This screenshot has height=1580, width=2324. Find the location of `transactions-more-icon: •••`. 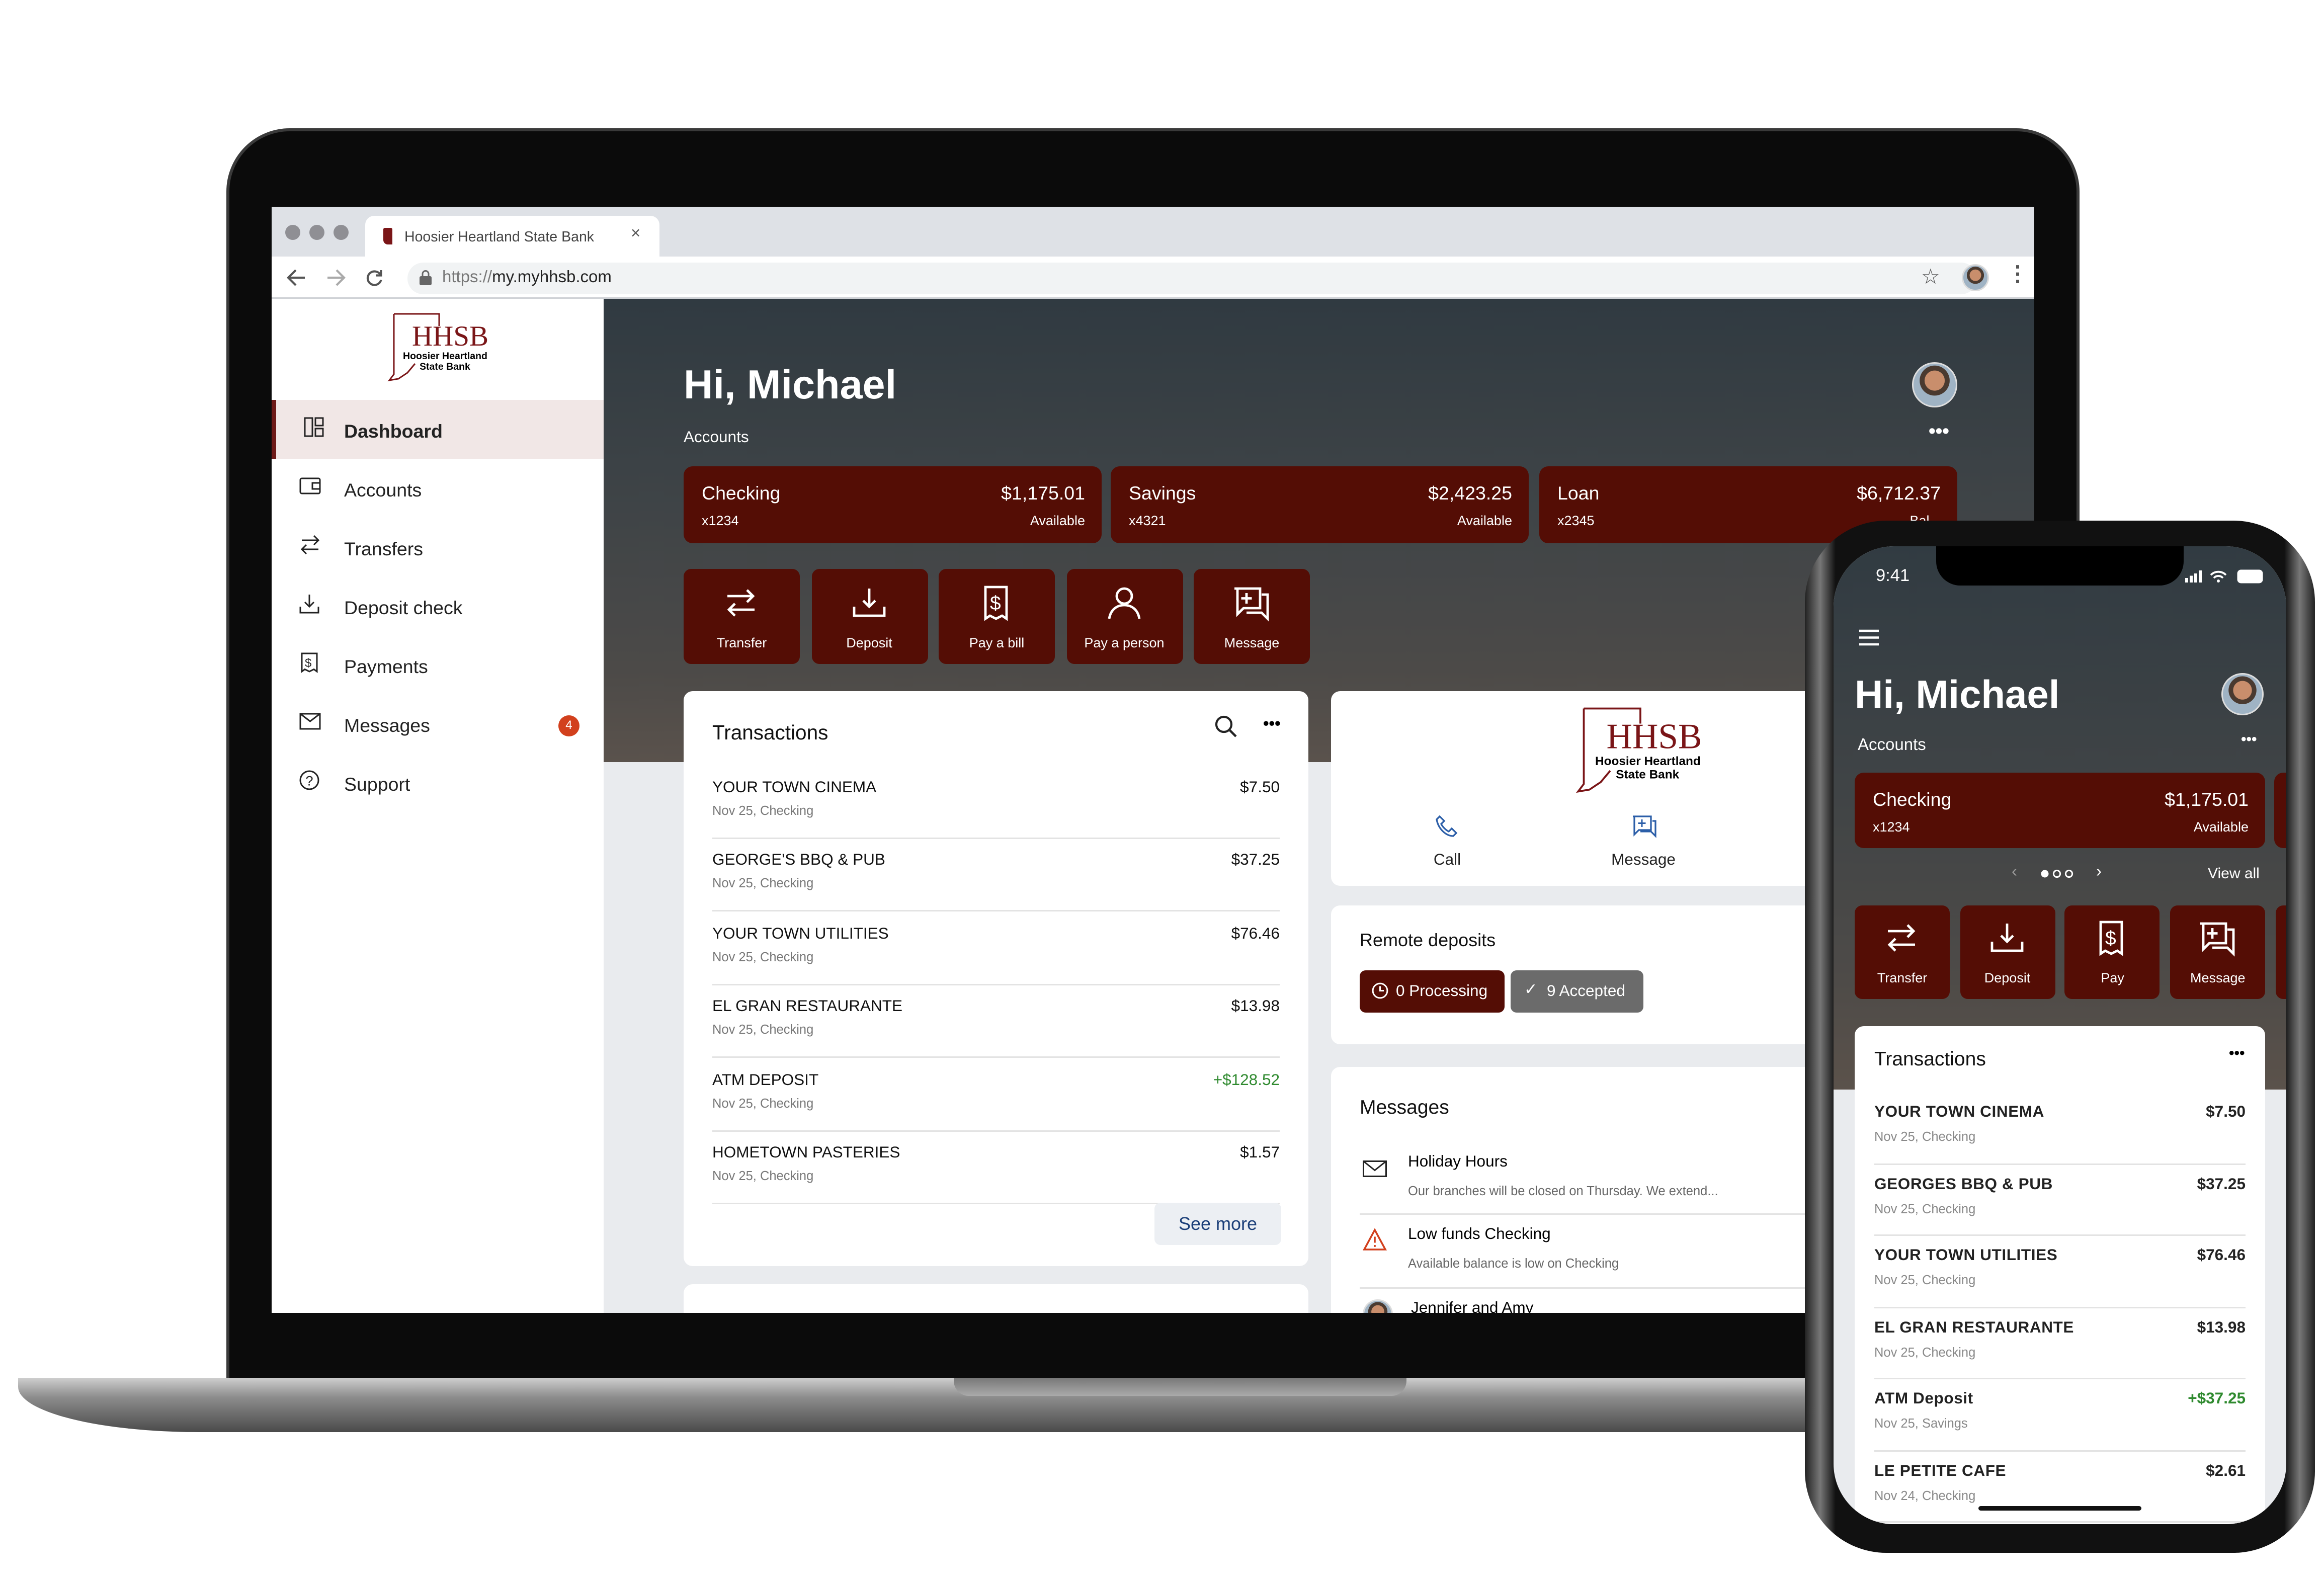

transactions-more-icon: ••• is located at coordinates (1272, 724).